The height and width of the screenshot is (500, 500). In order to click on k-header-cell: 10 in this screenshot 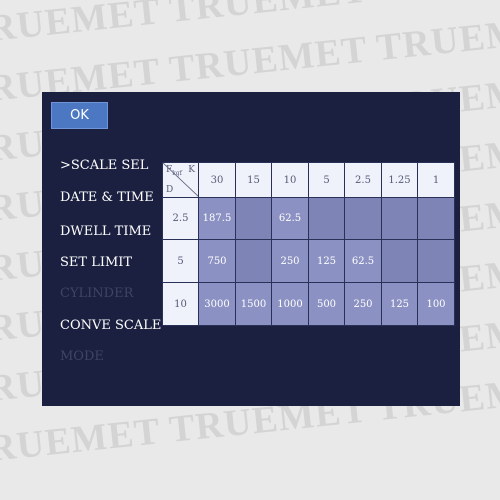, I will do `click(290, 180)`.